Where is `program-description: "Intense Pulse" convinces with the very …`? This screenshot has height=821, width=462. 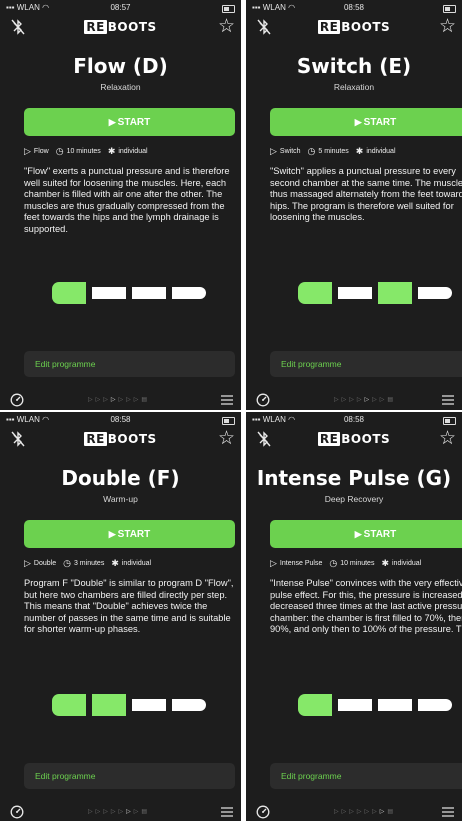
program-description: "Intense Pulse" convinces with the very … is located at coordinates (366, 623).